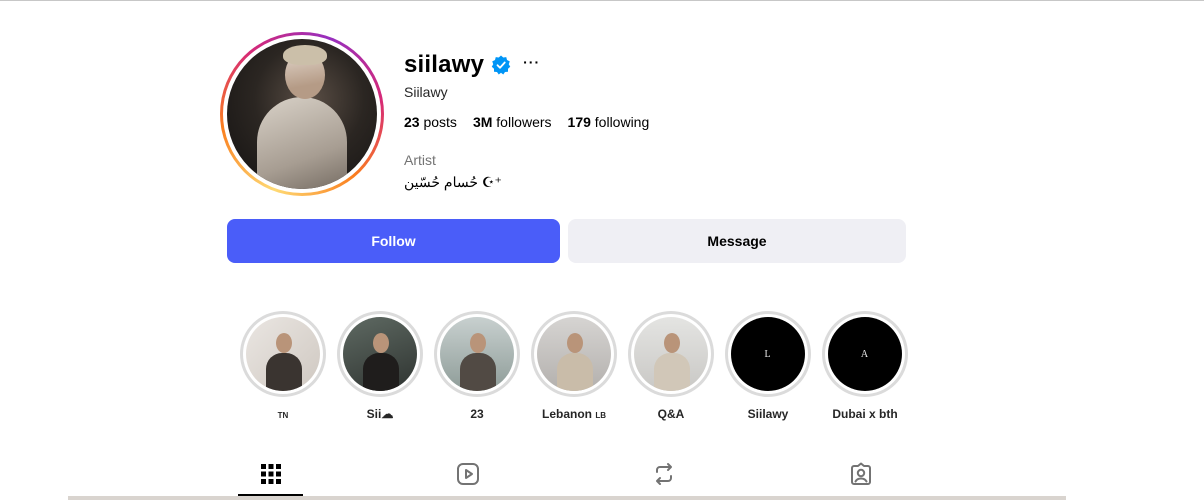  I want to click on profile-stats: 23 posts 3M followers 179 following, so click(526, 122).